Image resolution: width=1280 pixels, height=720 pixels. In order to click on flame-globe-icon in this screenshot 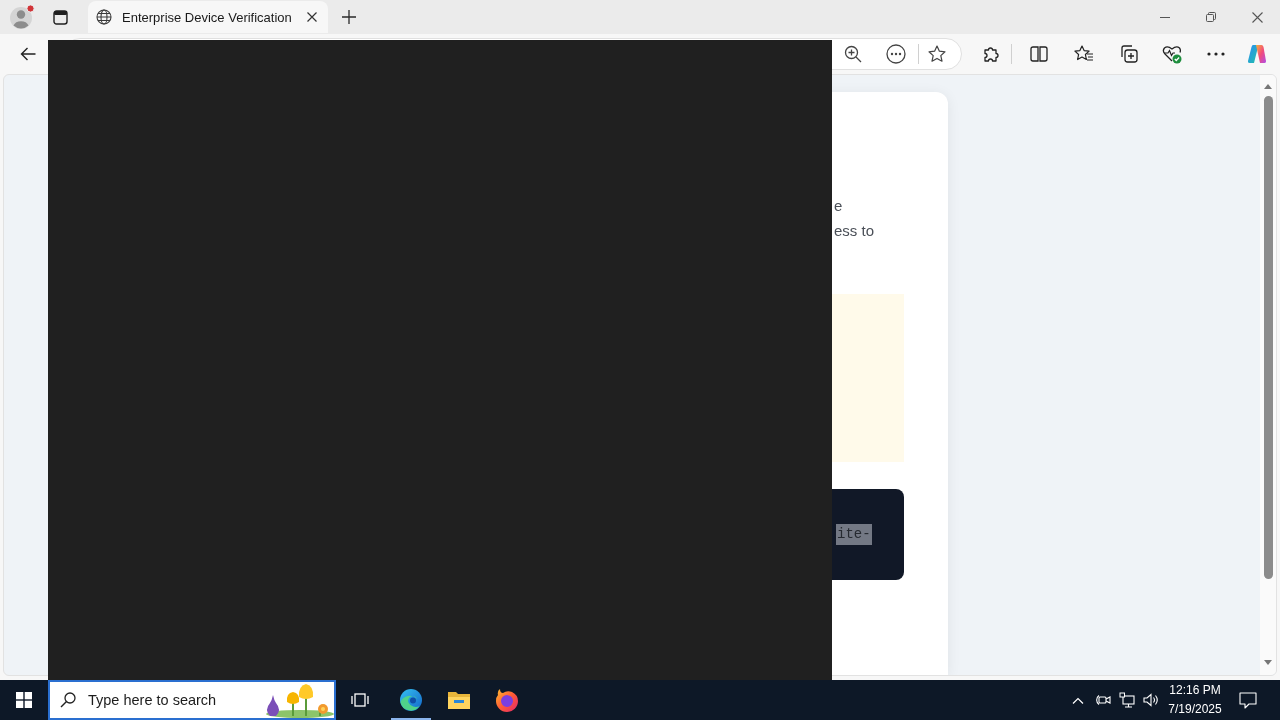, I will do `click(507, 700)`.